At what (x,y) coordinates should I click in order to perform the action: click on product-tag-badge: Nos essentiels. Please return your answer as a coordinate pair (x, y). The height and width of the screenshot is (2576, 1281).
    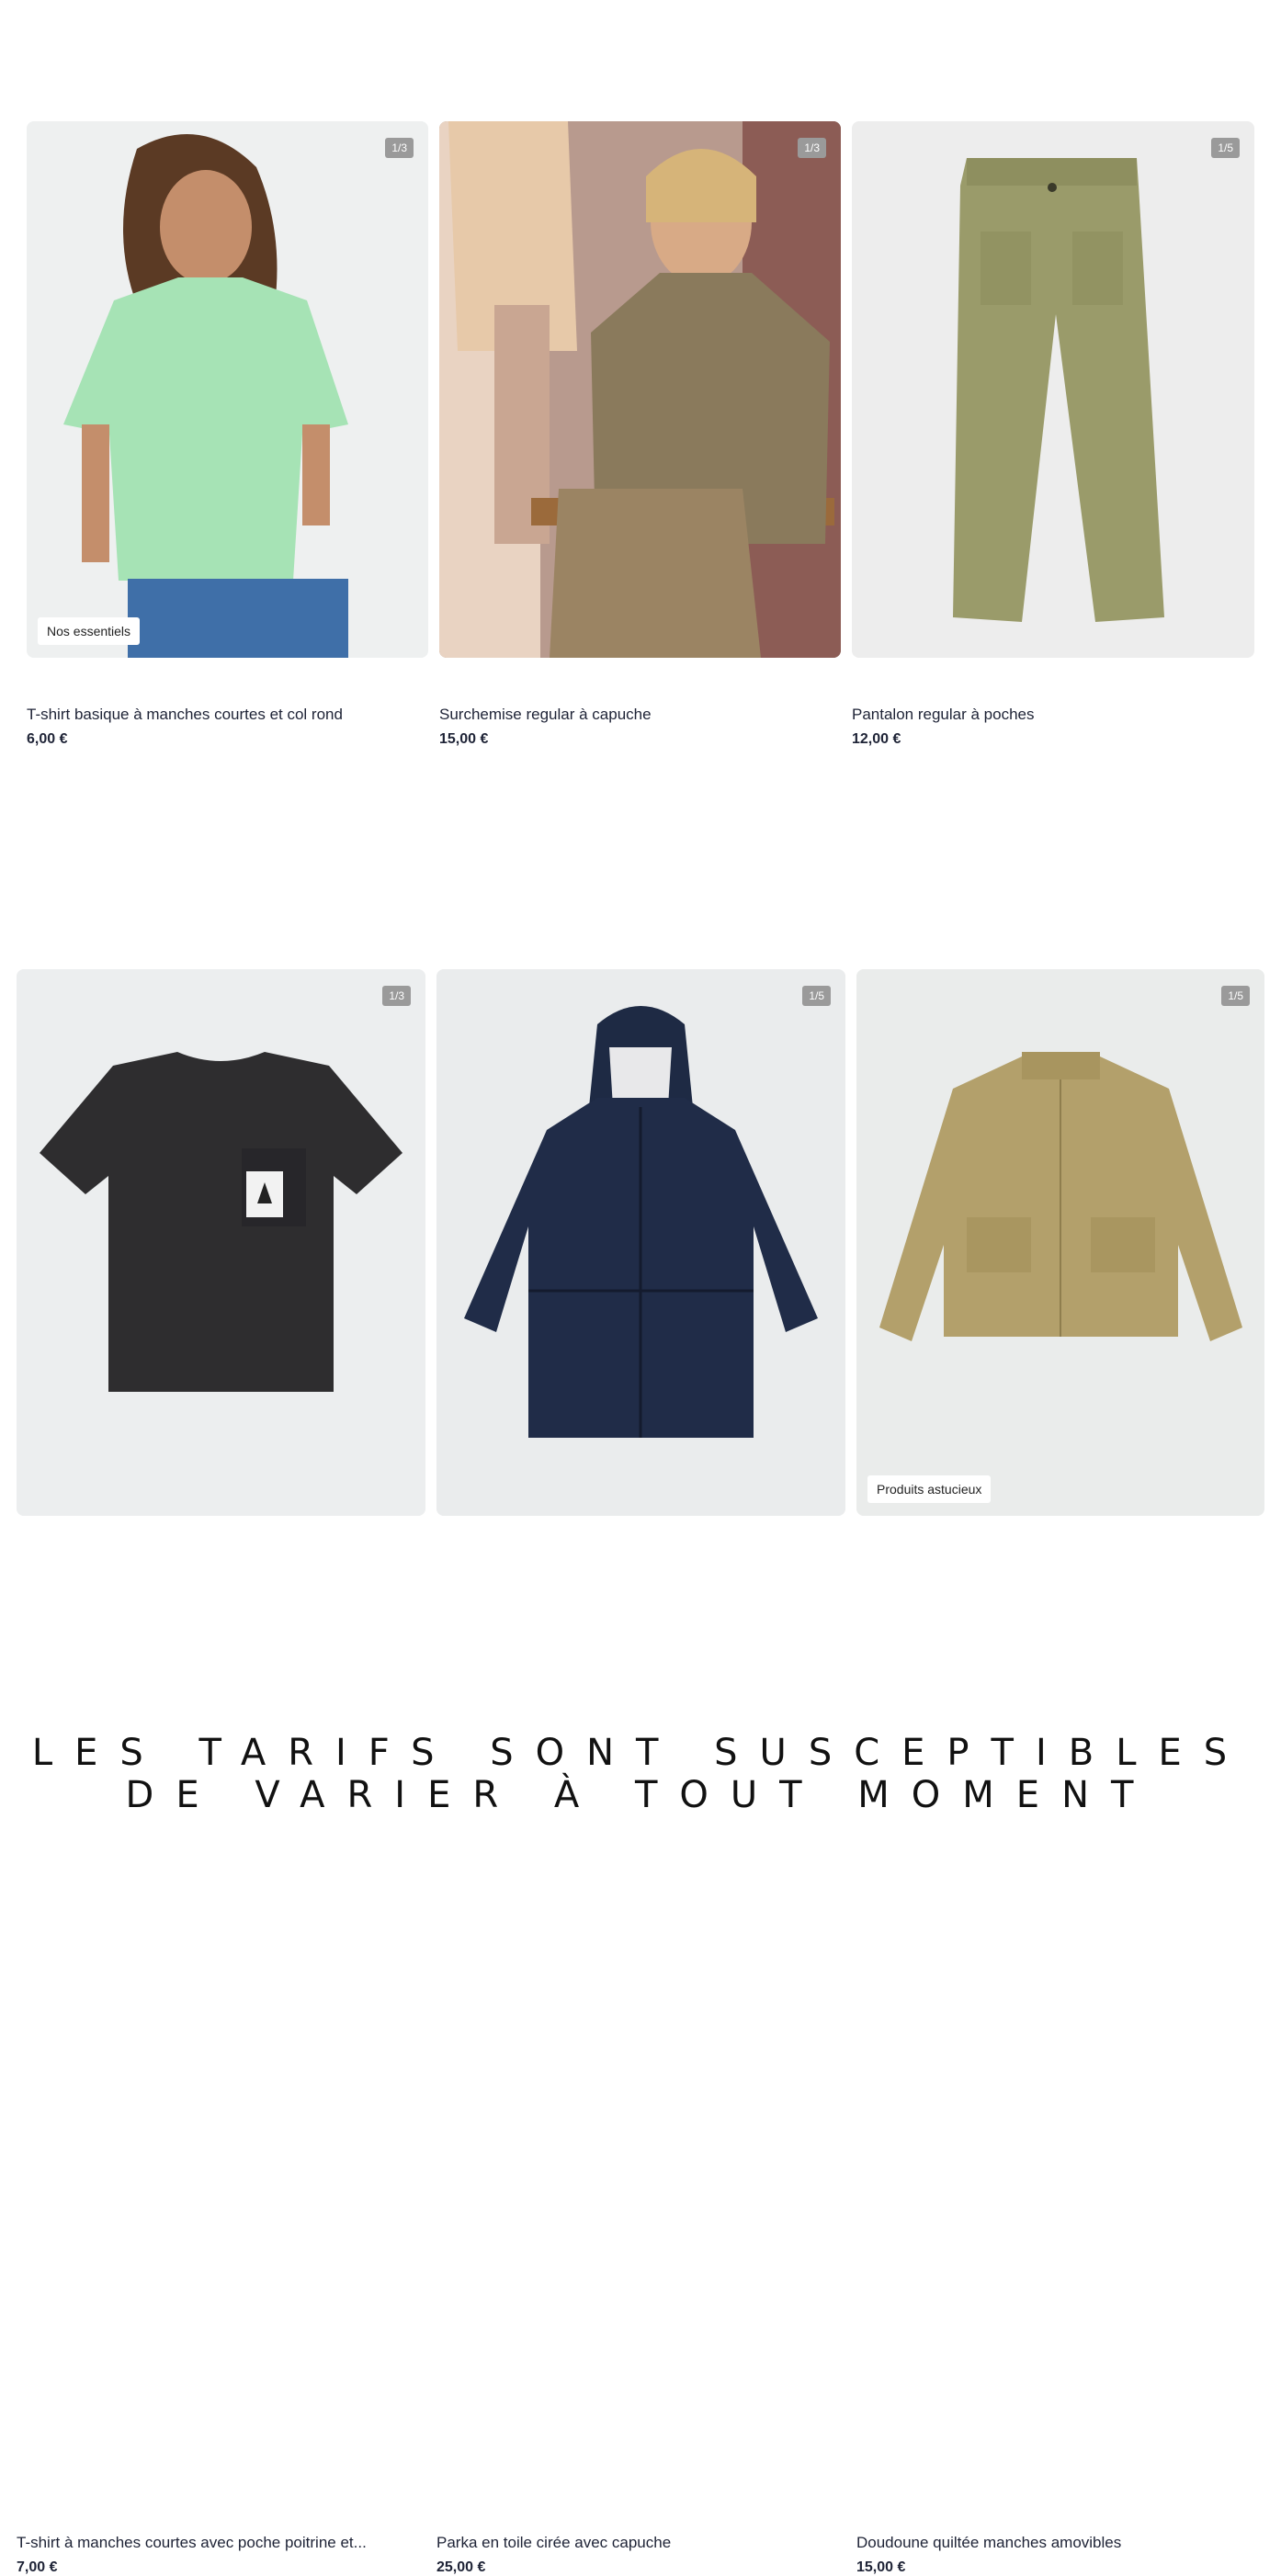
    Looking at the image, I should click on (90, 631).